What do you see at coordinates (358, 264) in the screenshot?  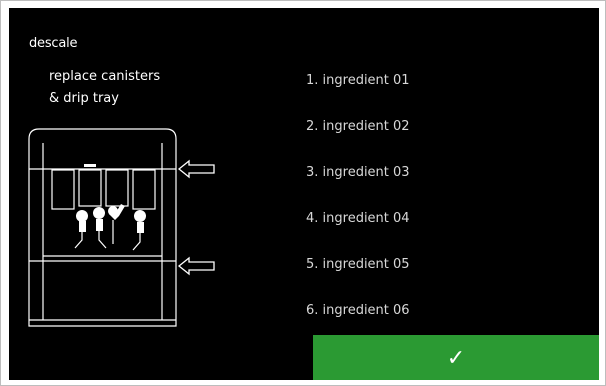 I see `ingredient-item-5: 5. ingredient 05` at bounding box center [358, 264].